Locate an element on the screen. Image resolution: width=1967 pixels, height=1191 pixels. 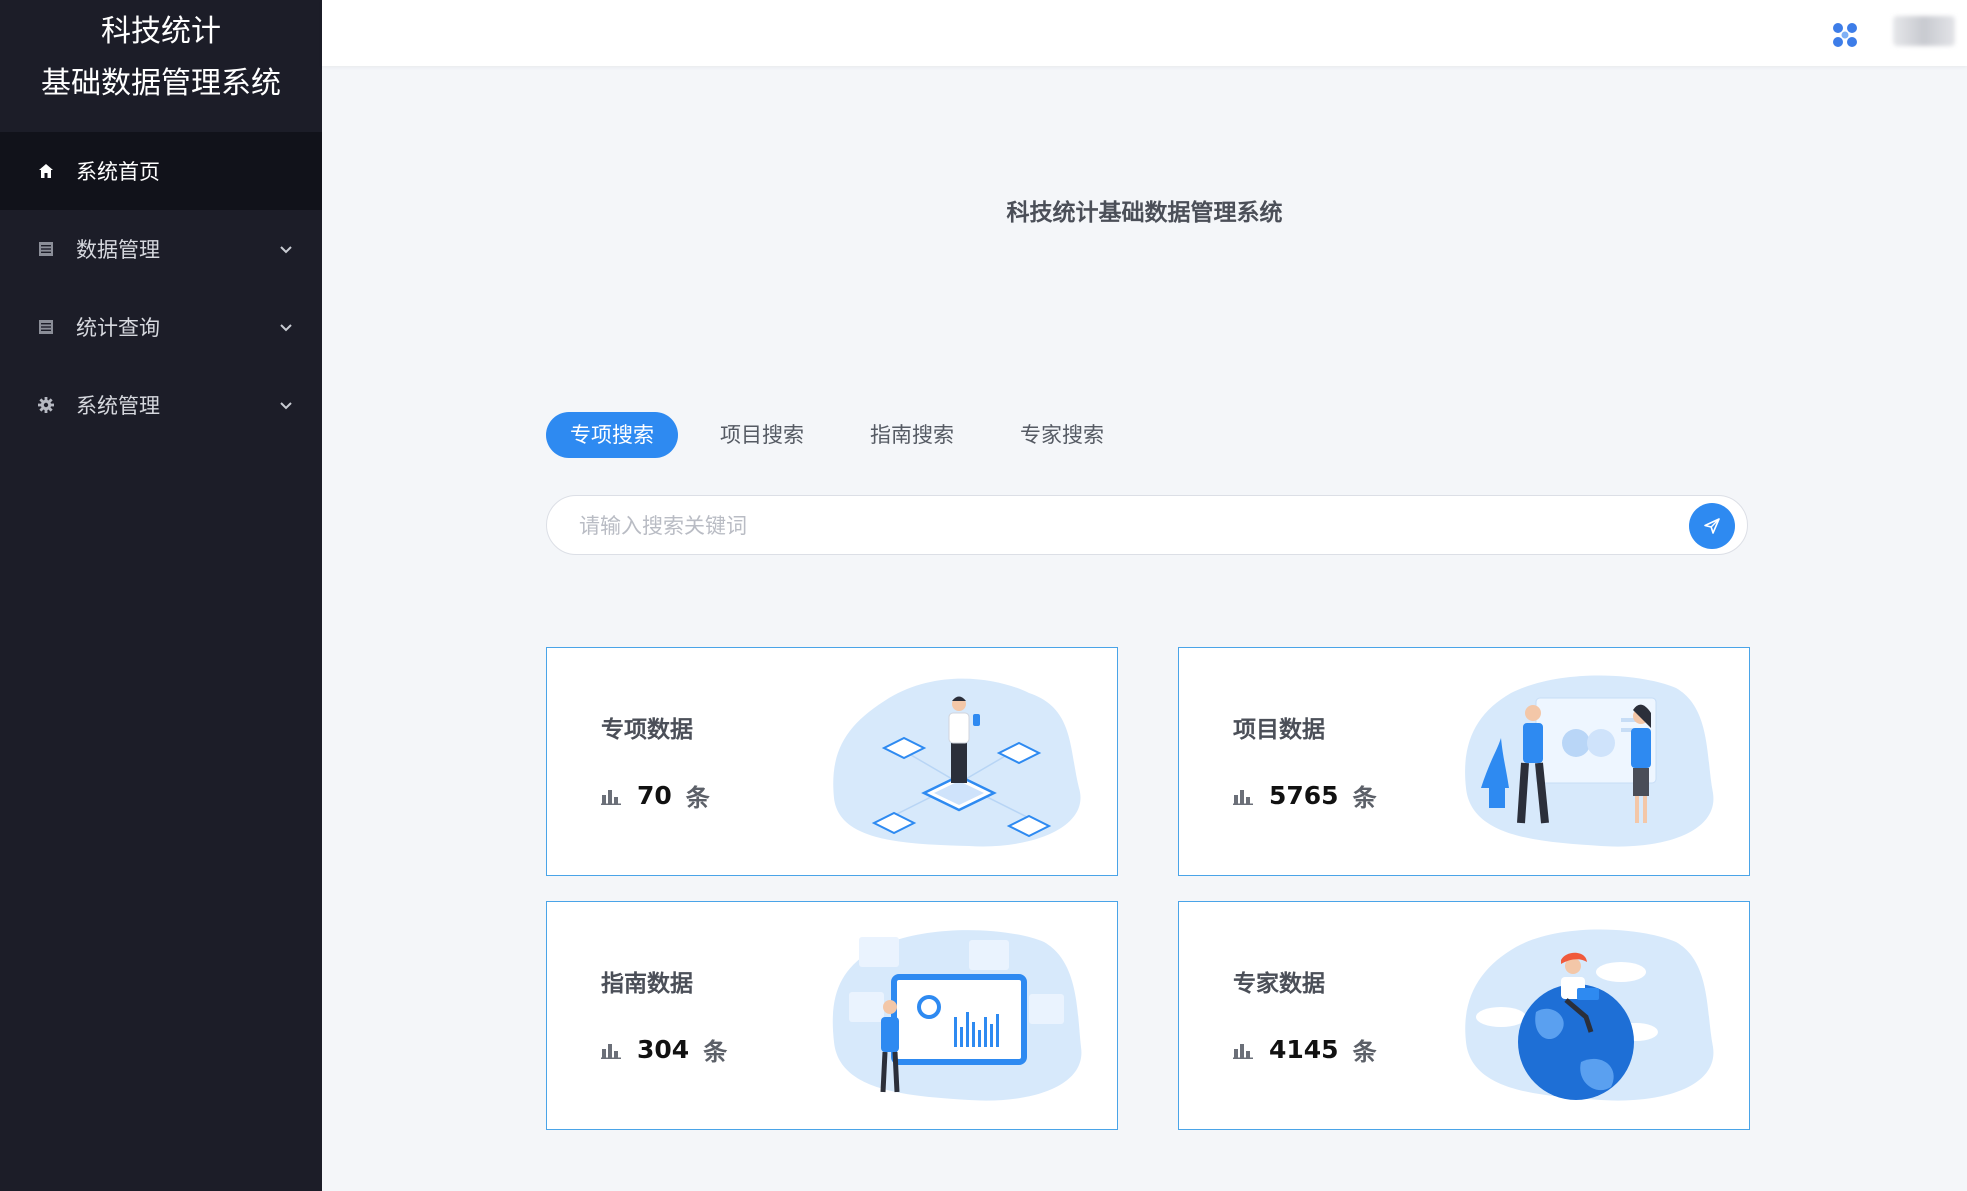
card-count: 4145 is located at coordinates (1304, 1049).